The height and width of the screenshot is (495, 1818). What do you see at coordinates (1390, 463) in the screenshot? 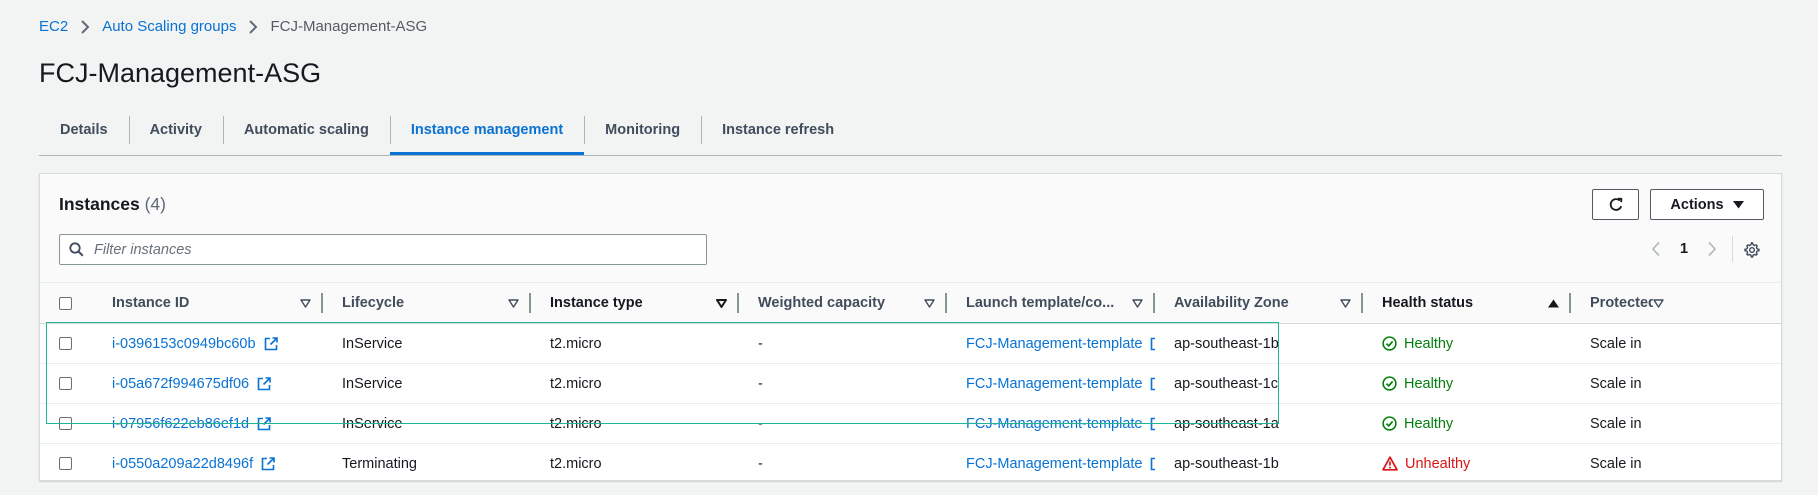
I see `warning-icon` at bounding box center [1390, 463].